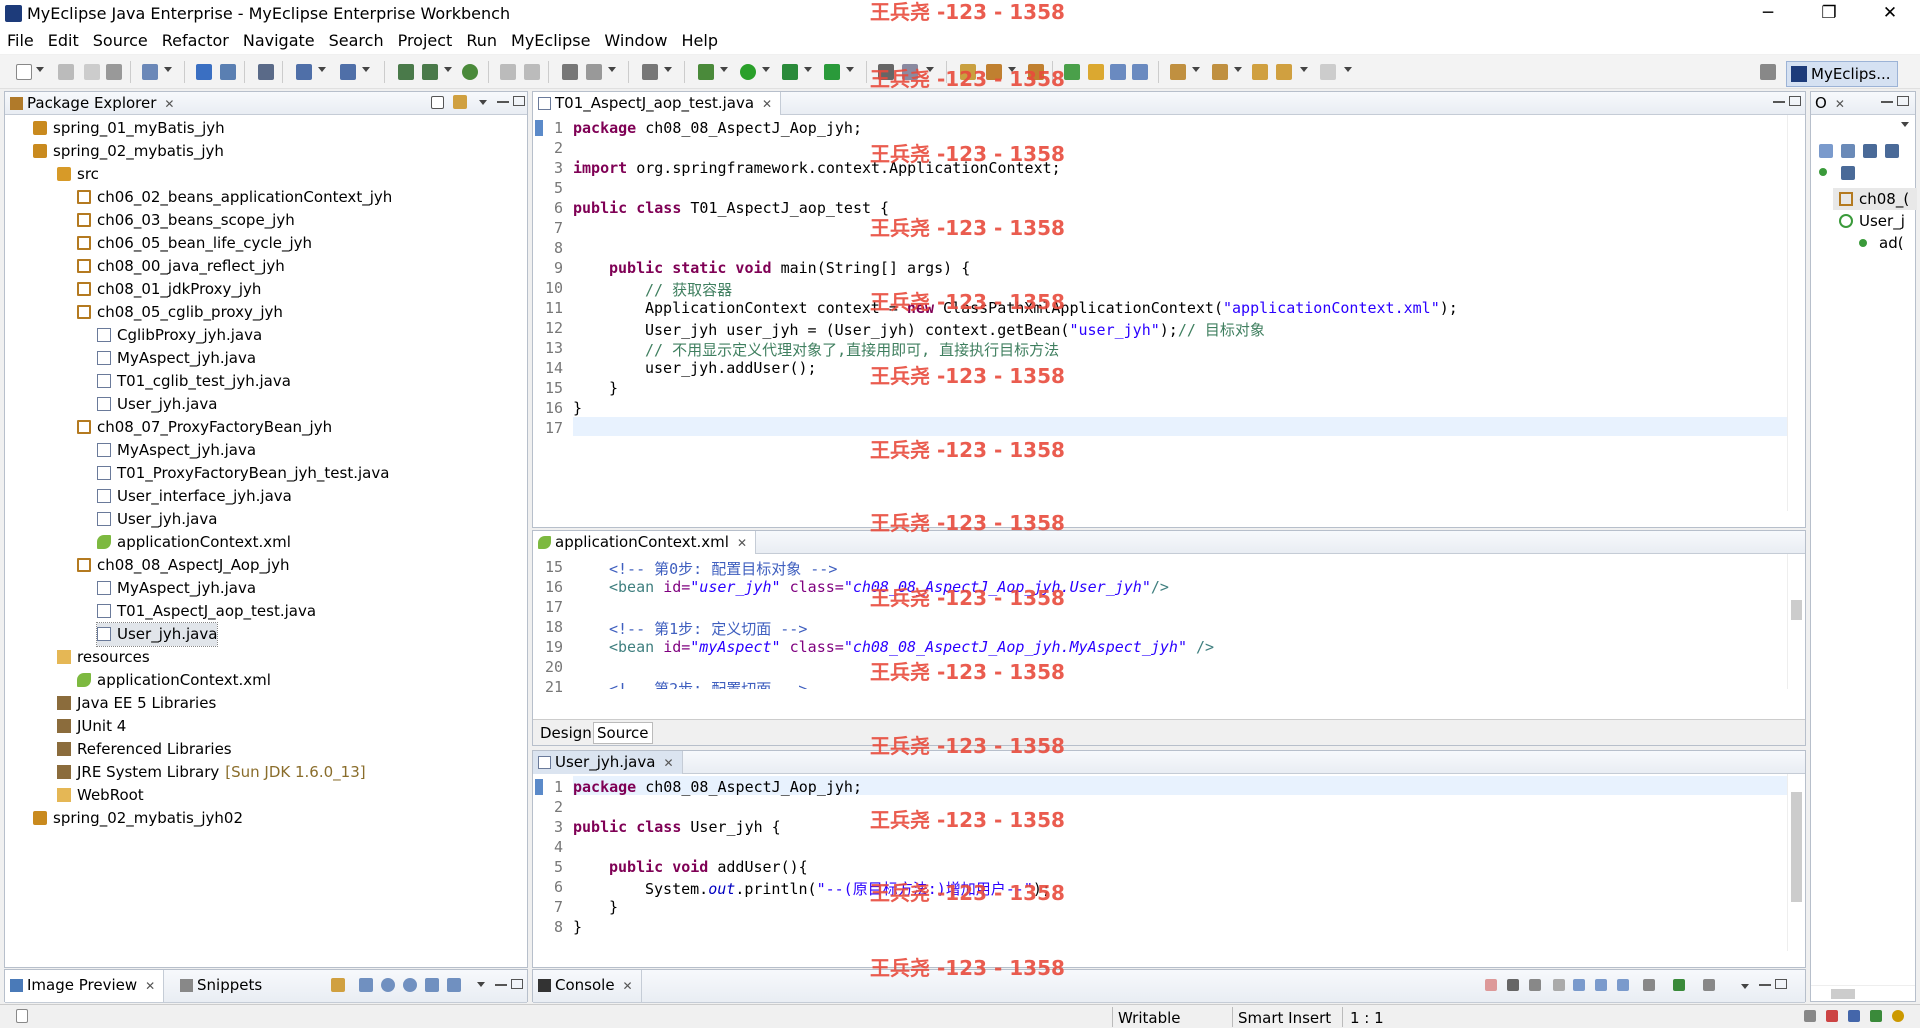 The width and height of the screenshot is (1920, 1028). I want to click on terminal-icon, so click(650, 72).